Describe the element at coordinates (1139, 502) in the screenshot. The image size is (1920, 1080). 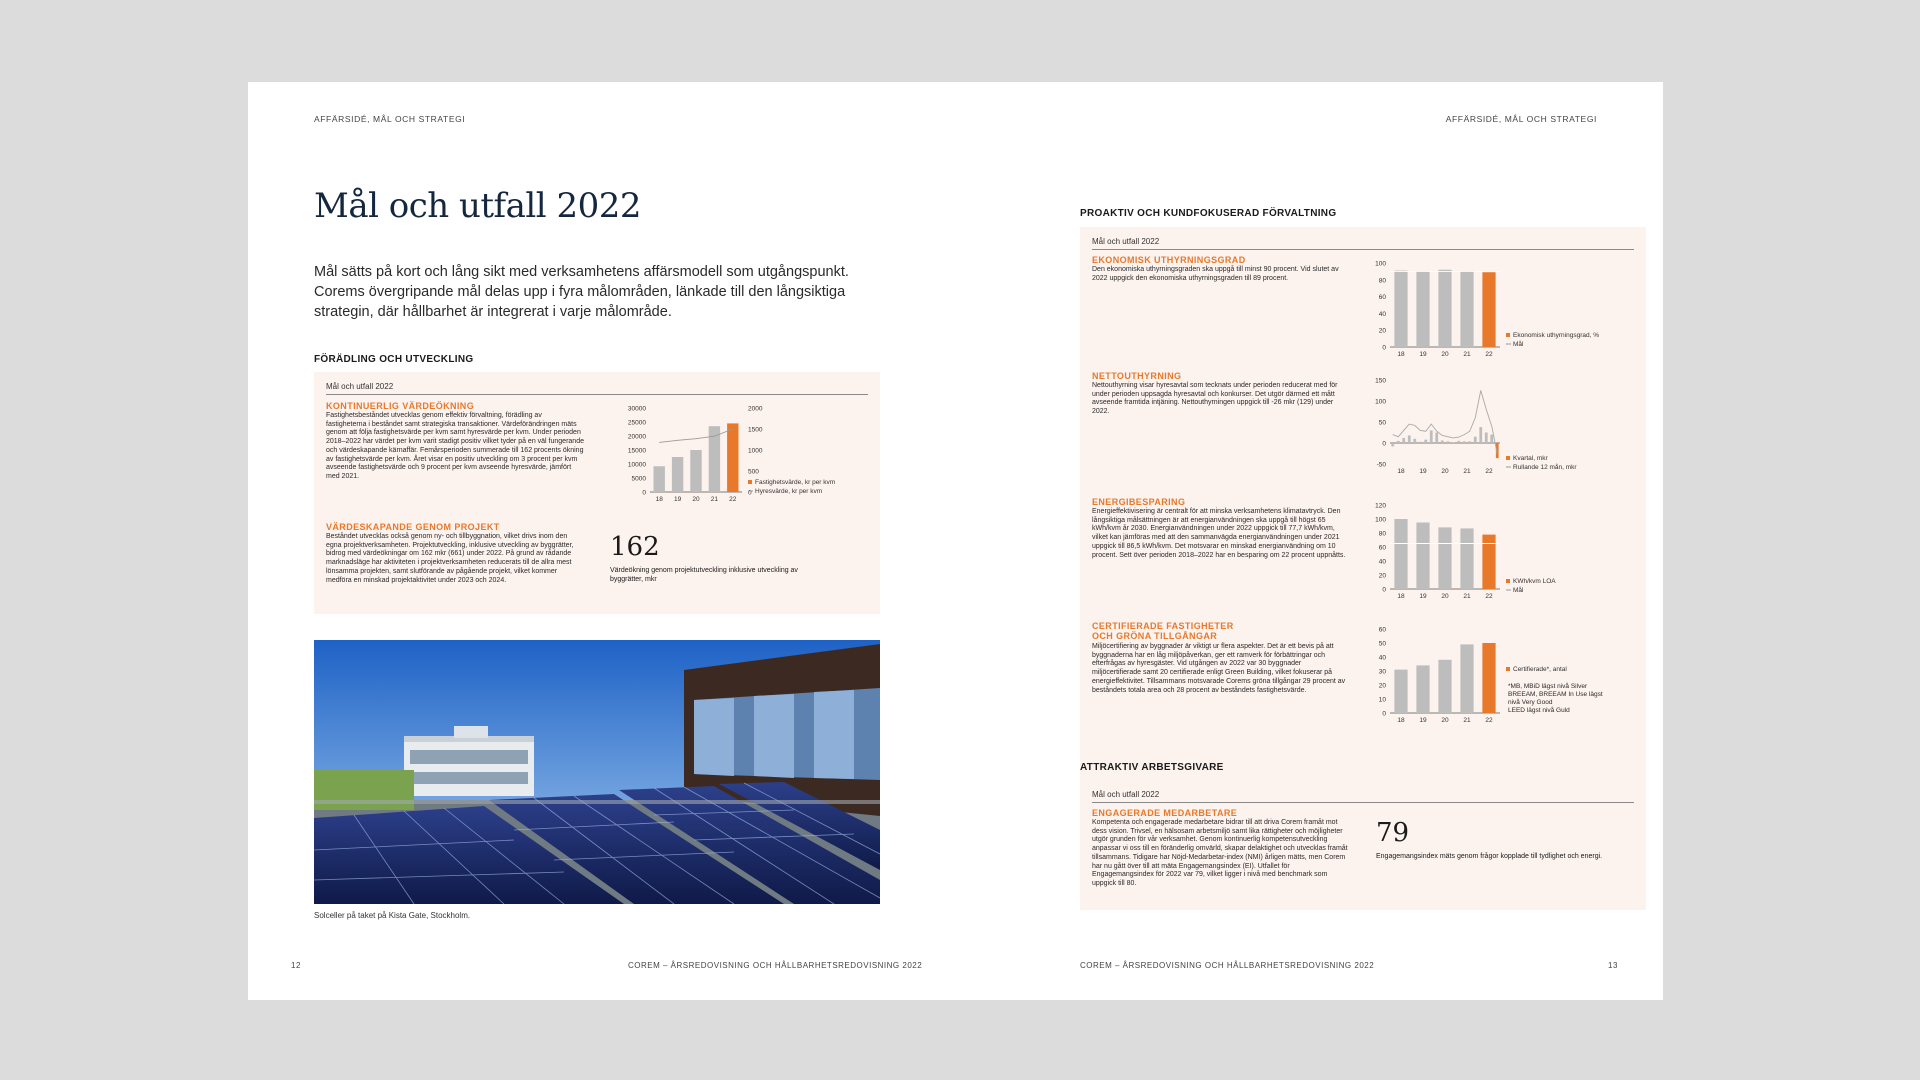
I see `heading-energibesparing: ENERGIBESPARING` at that location.